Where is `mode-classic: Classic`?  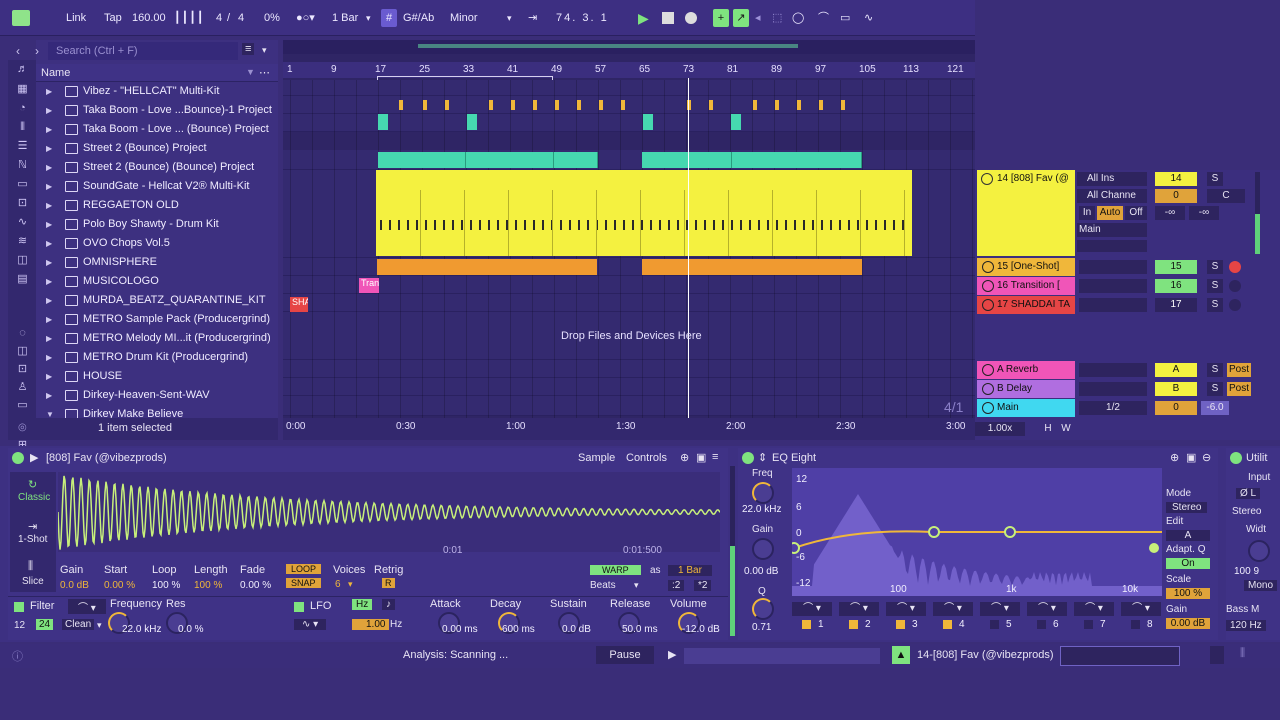
mode-classic: Classic is located at coordinates (34, 497).